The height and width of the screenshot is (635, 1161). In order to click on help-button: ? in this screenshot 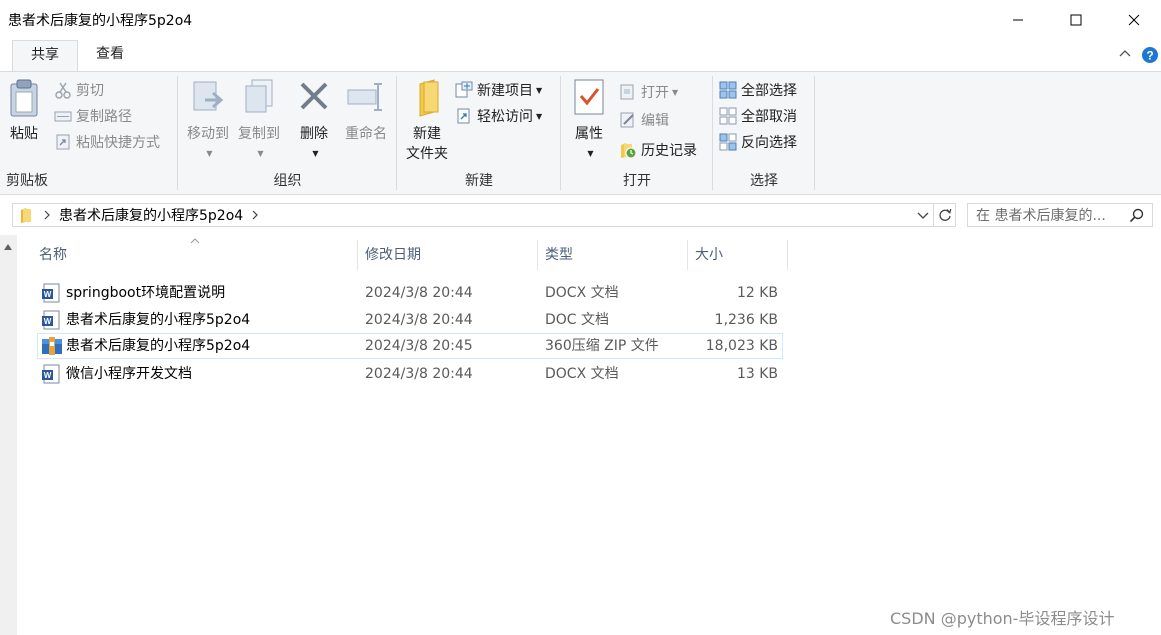, I will do `click(1150, 57)`.